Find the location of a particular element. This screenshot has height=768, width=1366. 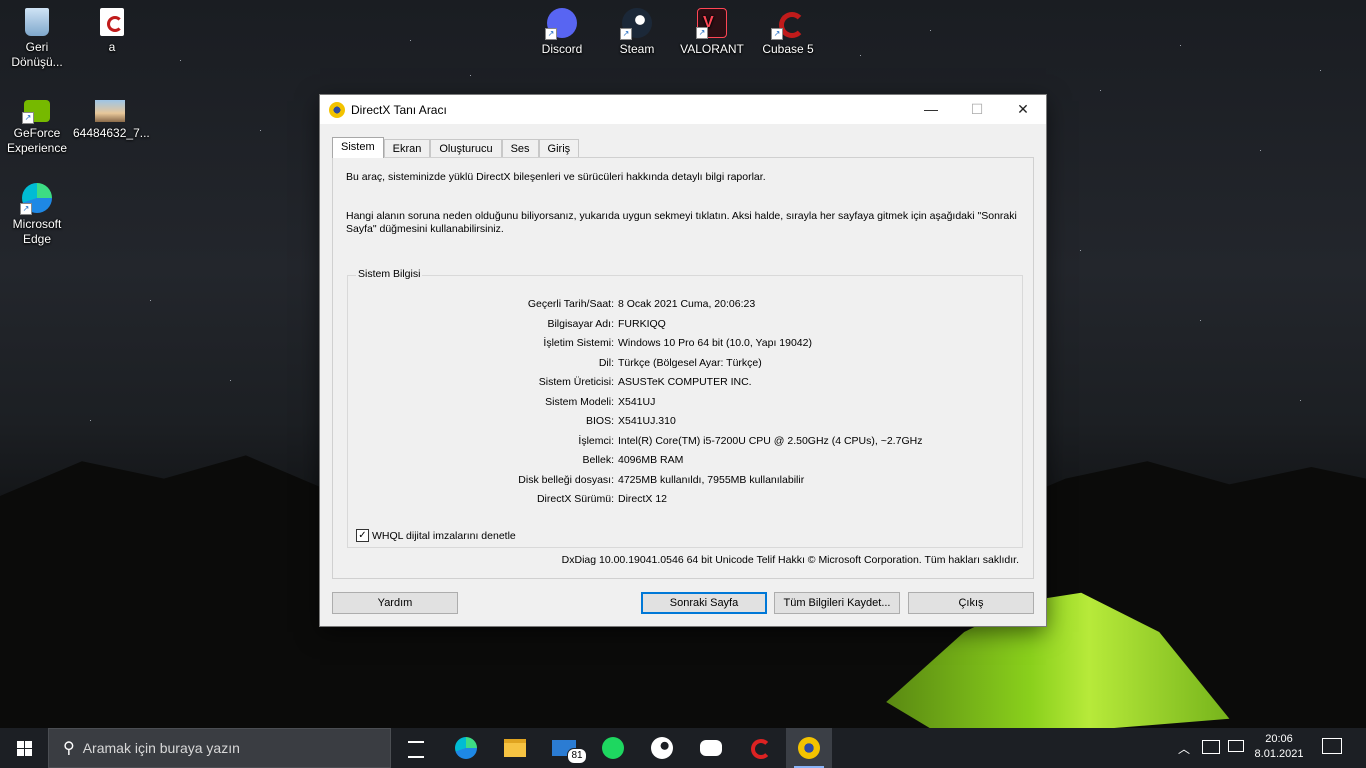

steam-icon is located at coordinates (662, 748).